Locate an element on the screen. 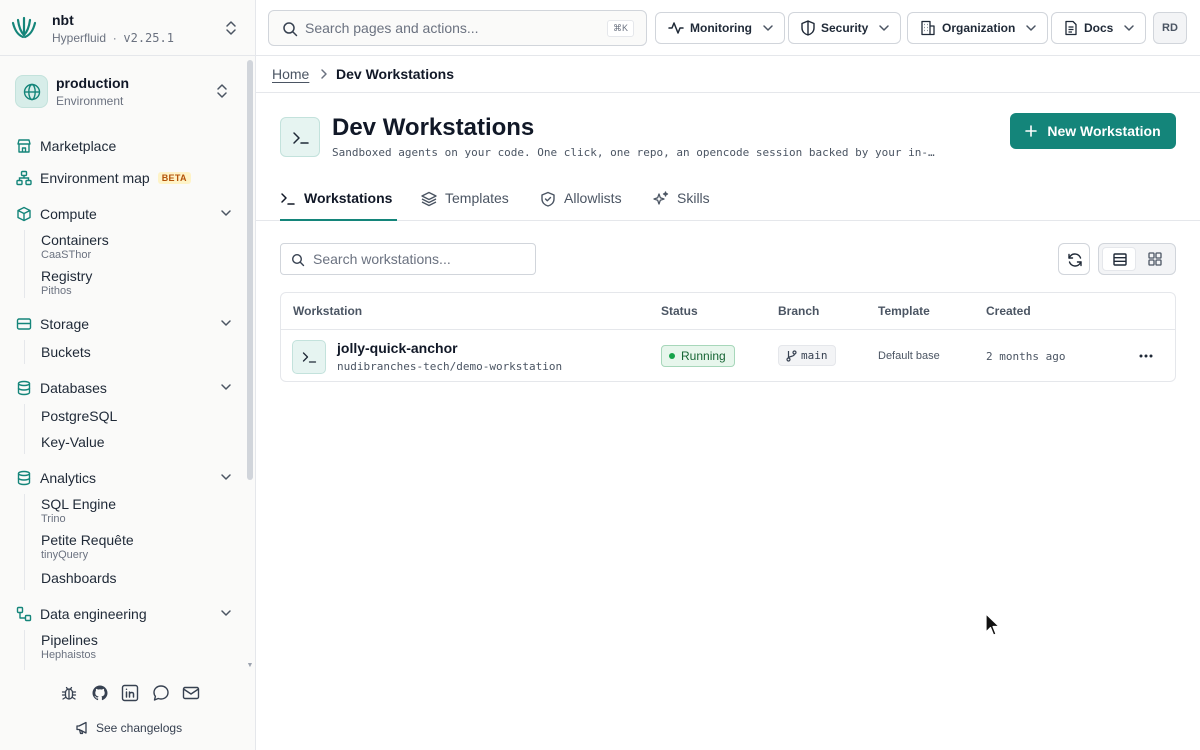  megaphone-icon is located at coordinates (82, 727).